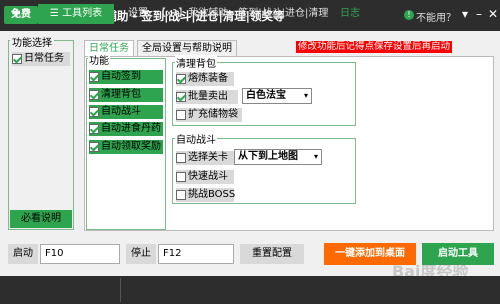  What do you see at coordinates (268, 156) in the screenshot?
I see `stage-select-value: 从下到上地图` at bounding box center [268, 156].